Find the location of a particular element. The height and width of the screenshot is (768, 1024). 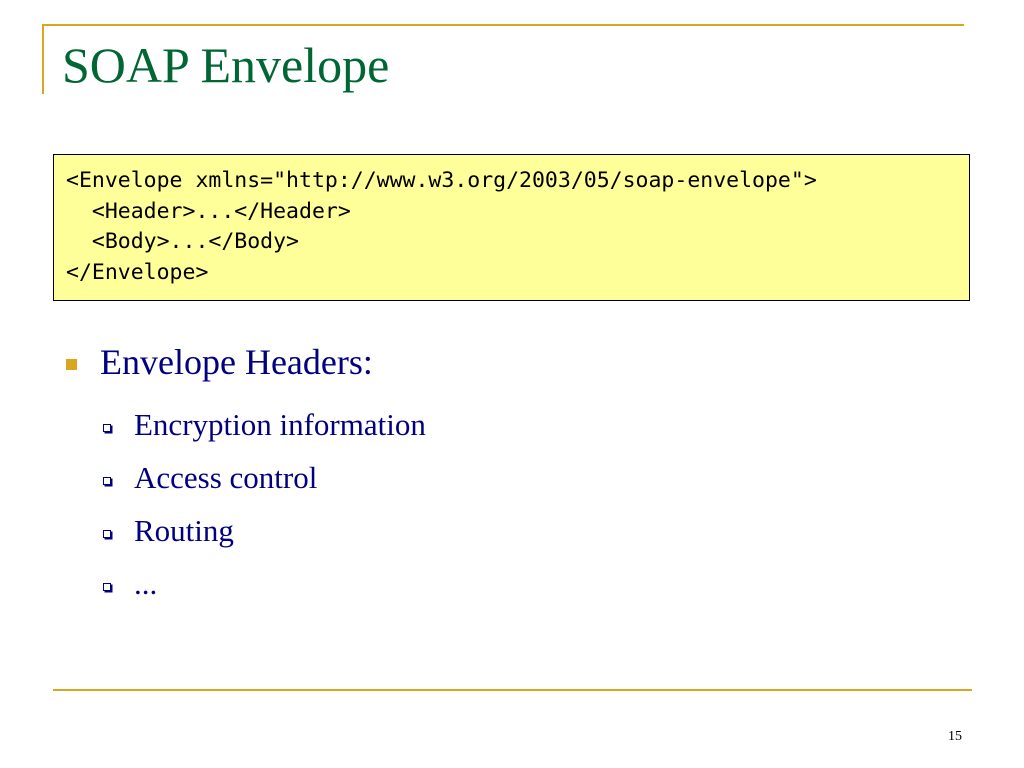

left-rule is located at coordinates (43, 59).